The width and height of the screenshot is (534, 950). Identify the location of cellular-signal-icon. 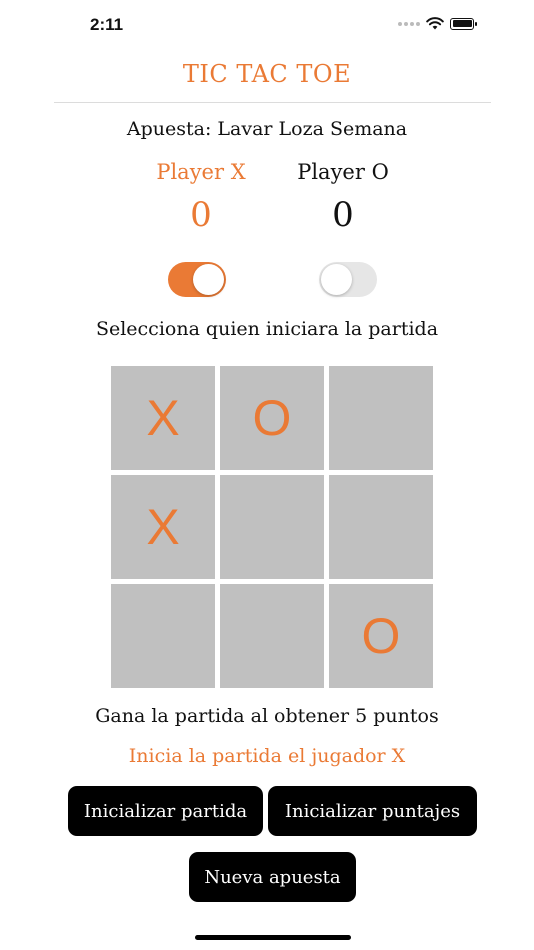
(409, 23).